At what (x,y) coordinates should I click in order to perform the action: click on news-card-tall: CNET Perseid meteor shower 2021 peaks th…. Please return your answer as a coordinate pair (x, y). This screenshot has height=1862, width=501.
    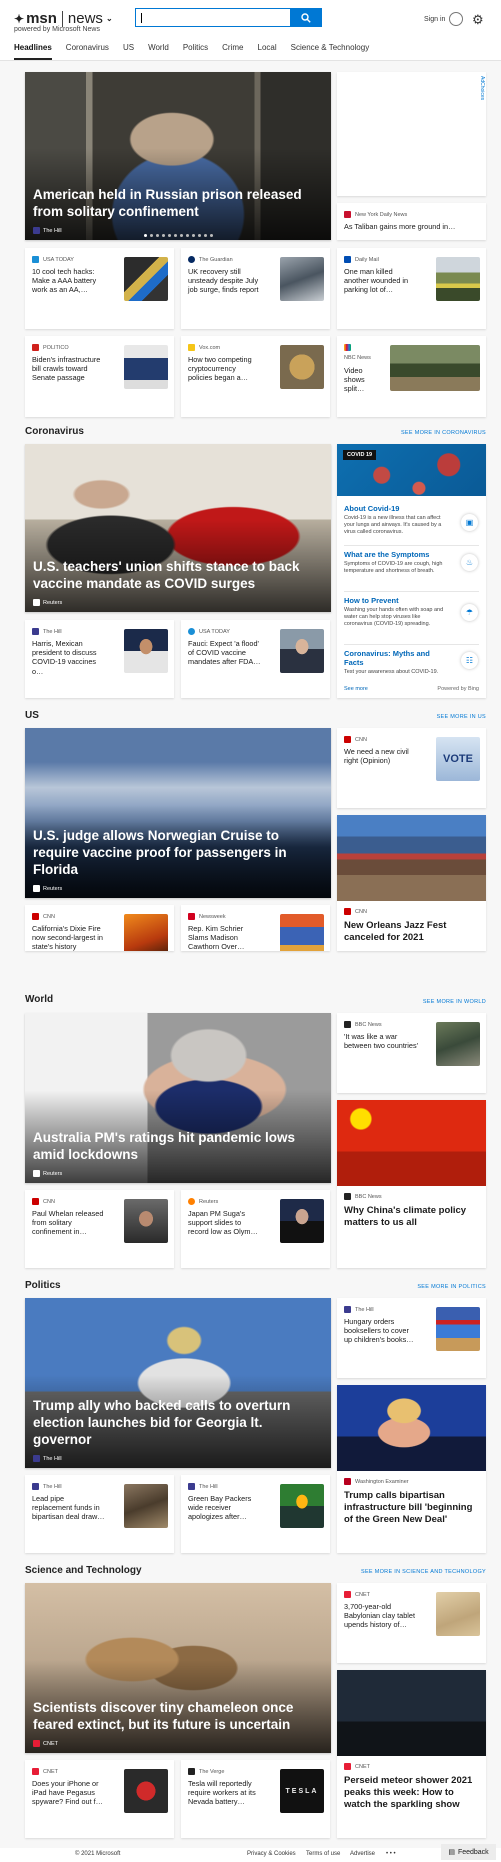
    Looking at the image, I should click on (411, 1754).